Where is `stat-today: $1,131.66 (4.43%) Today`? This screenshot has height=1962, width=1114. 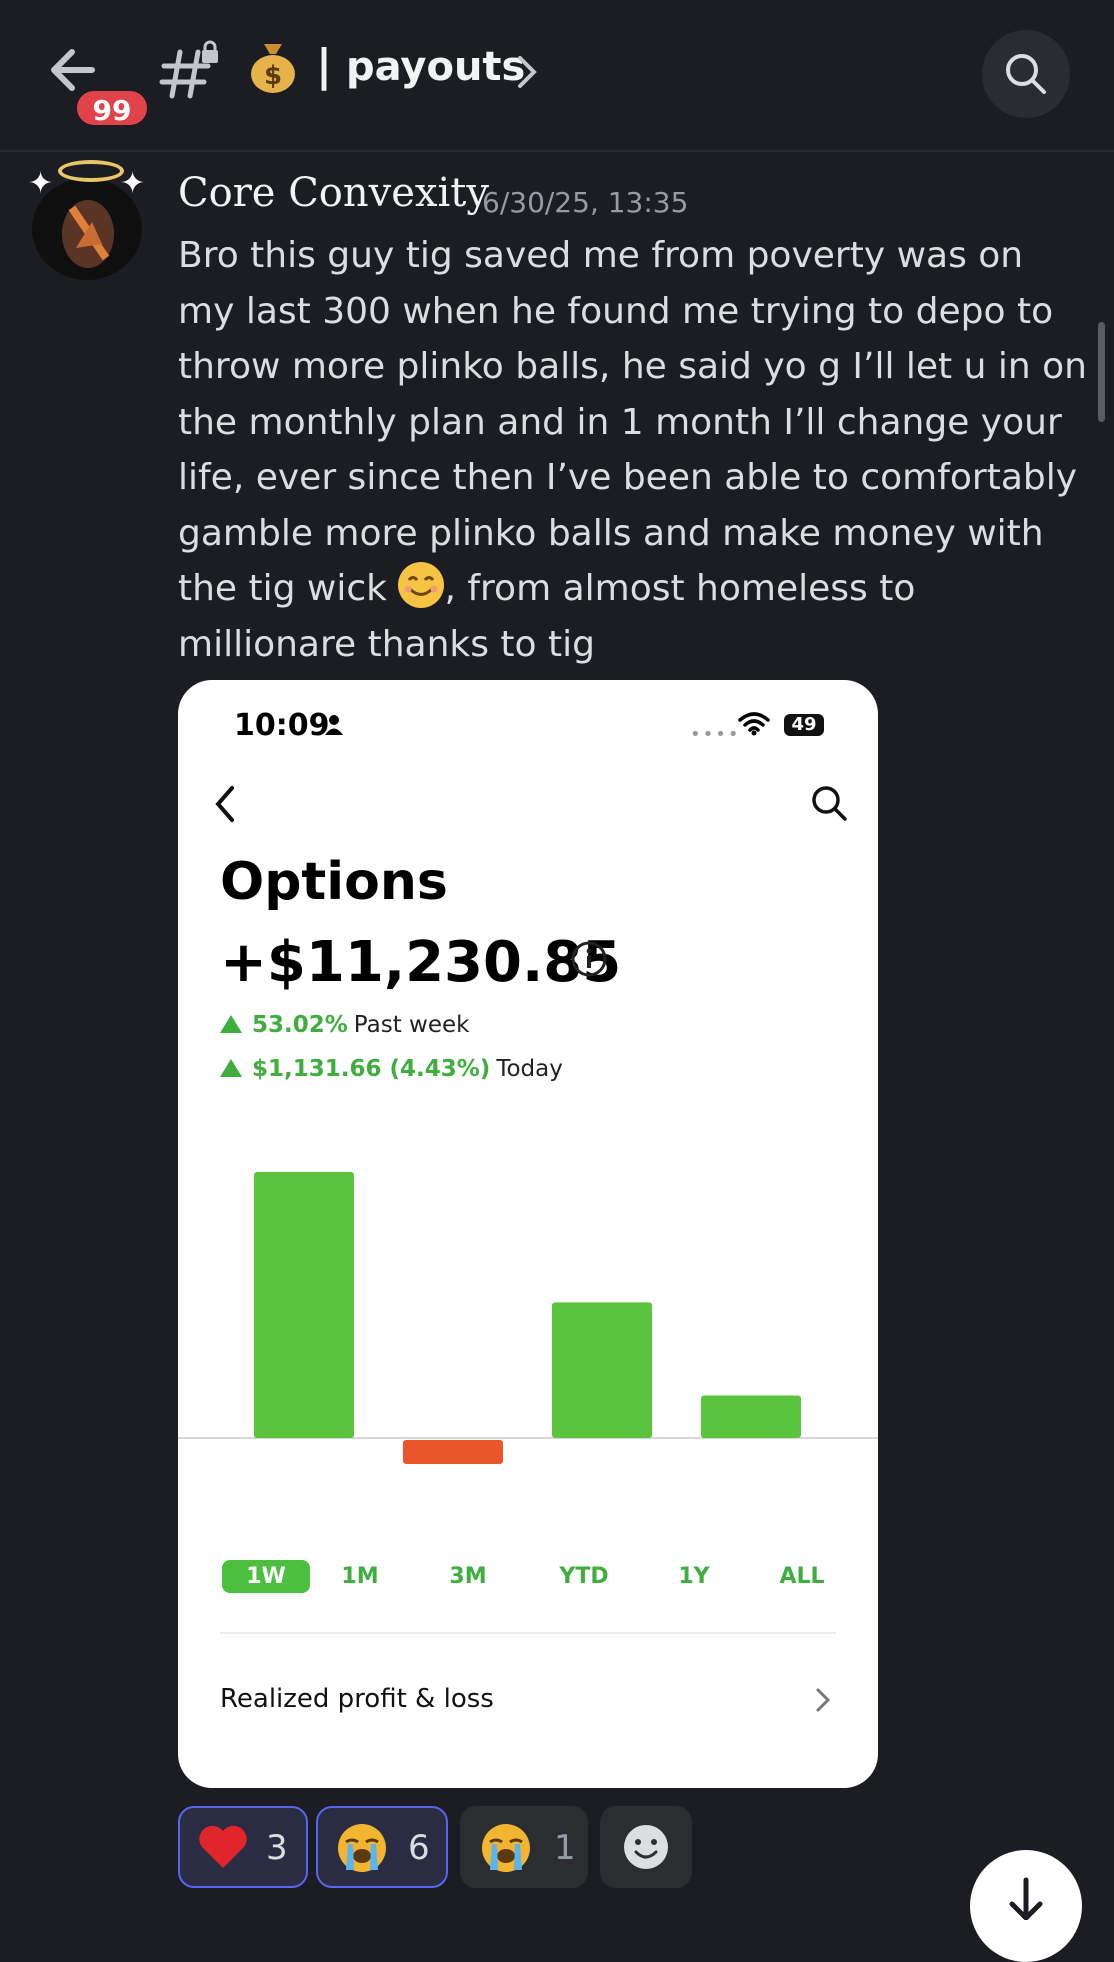 stat-today: $1,131.66 (4.43%) Today is located at coordinates (391, 1069).